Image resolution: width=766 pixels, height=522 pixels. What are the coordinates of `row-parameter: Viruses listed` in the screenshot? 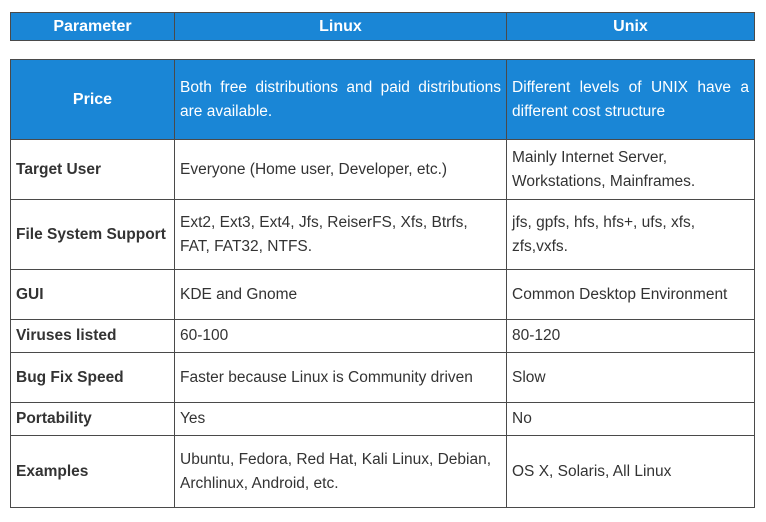 It's located at (92, 336).